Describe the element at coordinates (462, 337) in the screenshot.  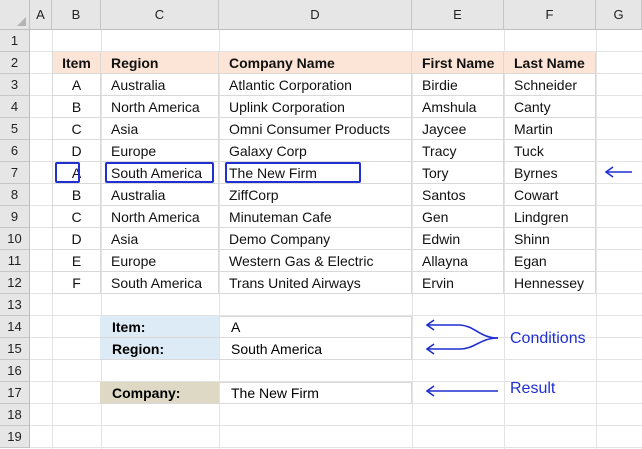
I see `conditions-arrows-icon` at that location.